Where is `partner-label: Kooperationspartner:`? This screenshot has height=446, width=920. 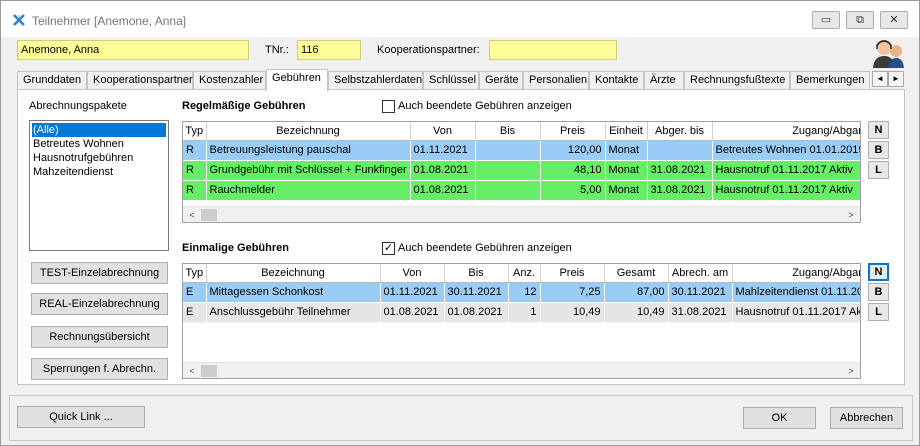 partner-label: Kooperationspartner: is located at coordinates (428, 50).